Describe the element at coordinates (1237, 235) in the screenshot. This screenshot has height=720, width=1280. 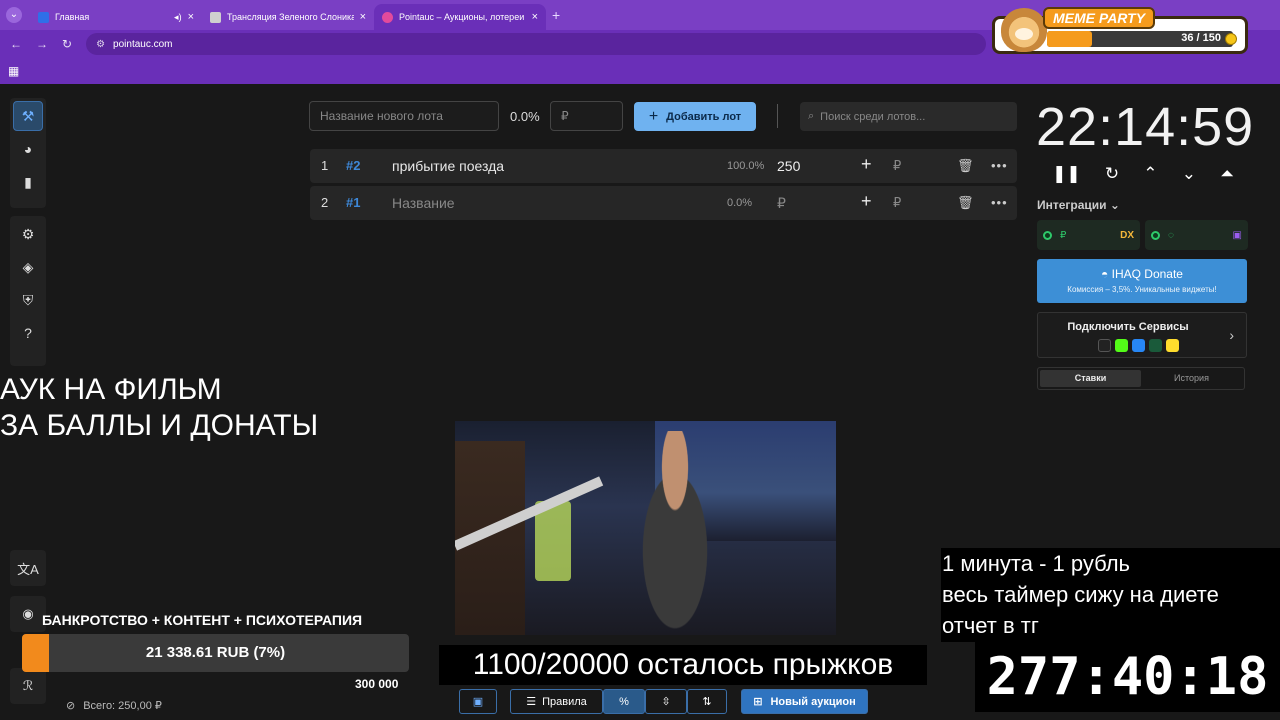
I see `twitch-icon: ▣` at that location.